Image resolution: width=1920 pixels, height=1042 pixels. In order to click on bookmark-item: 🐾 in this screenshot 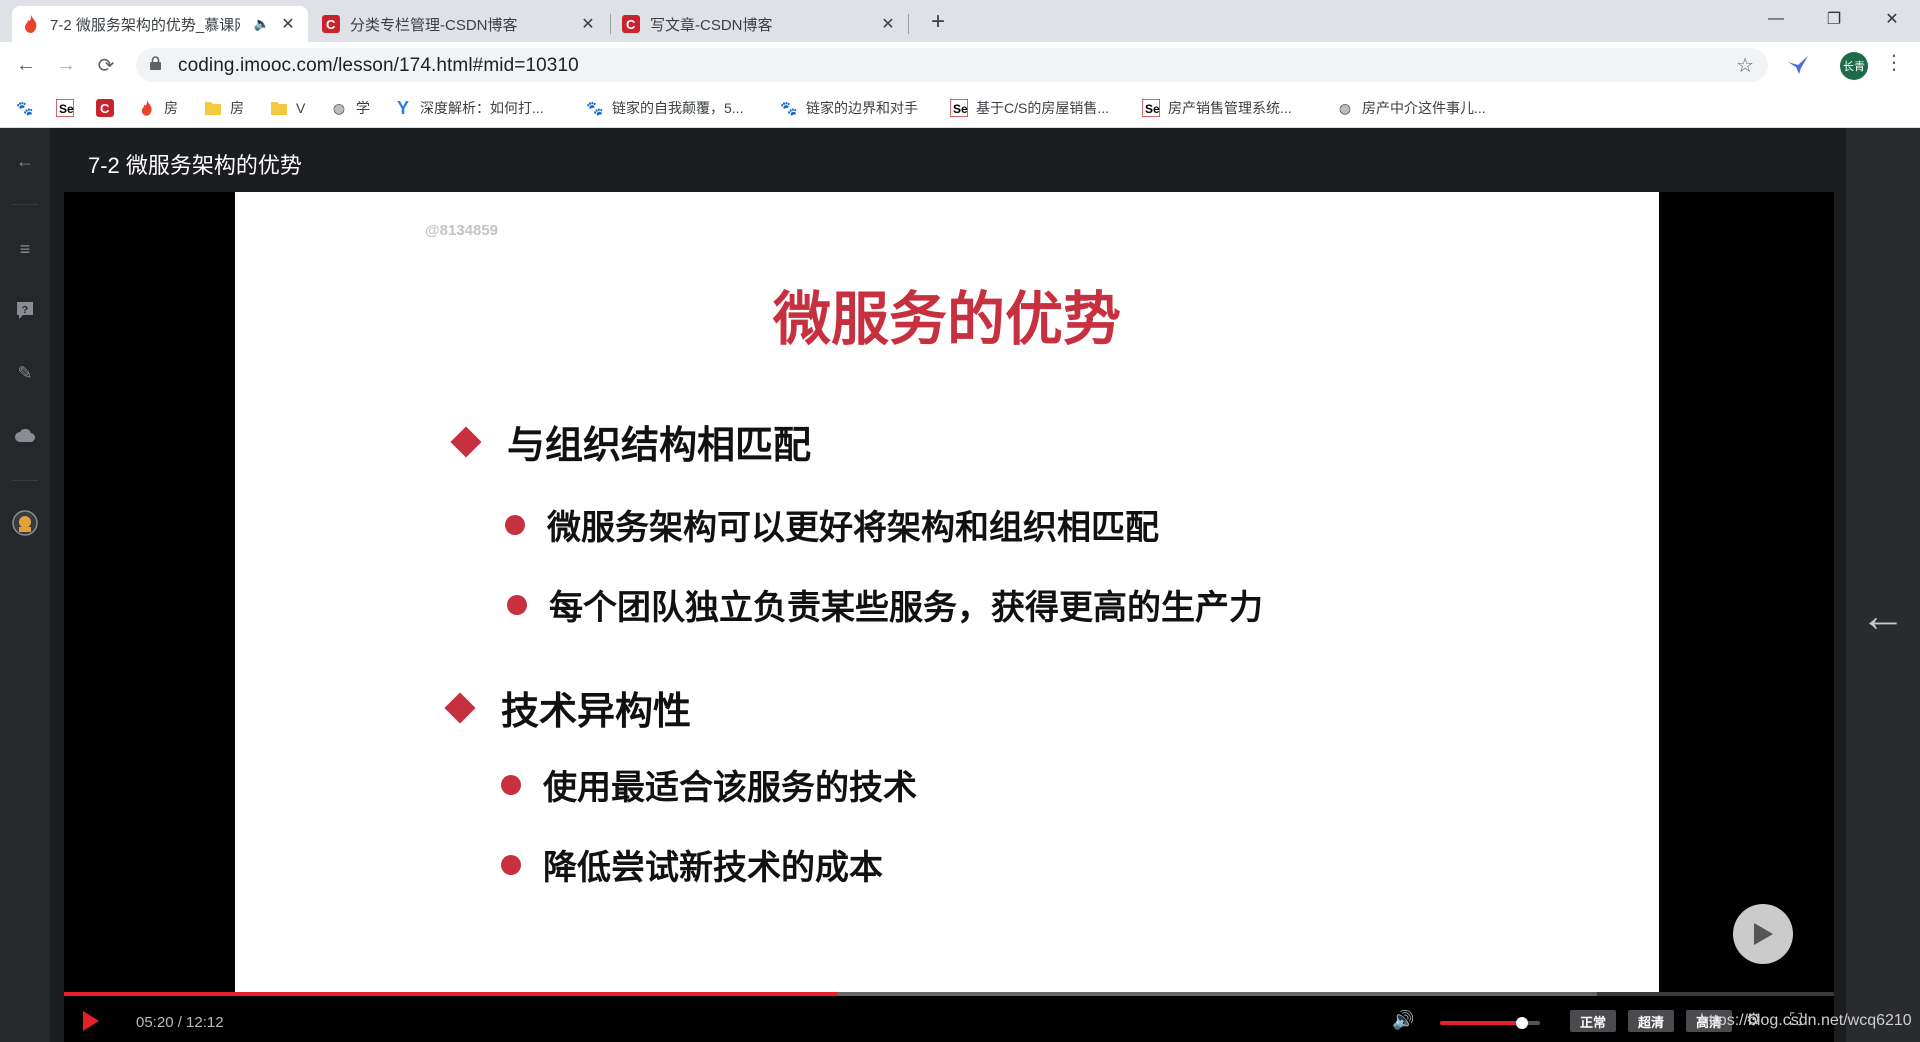, I will do `click(29, 108)`.